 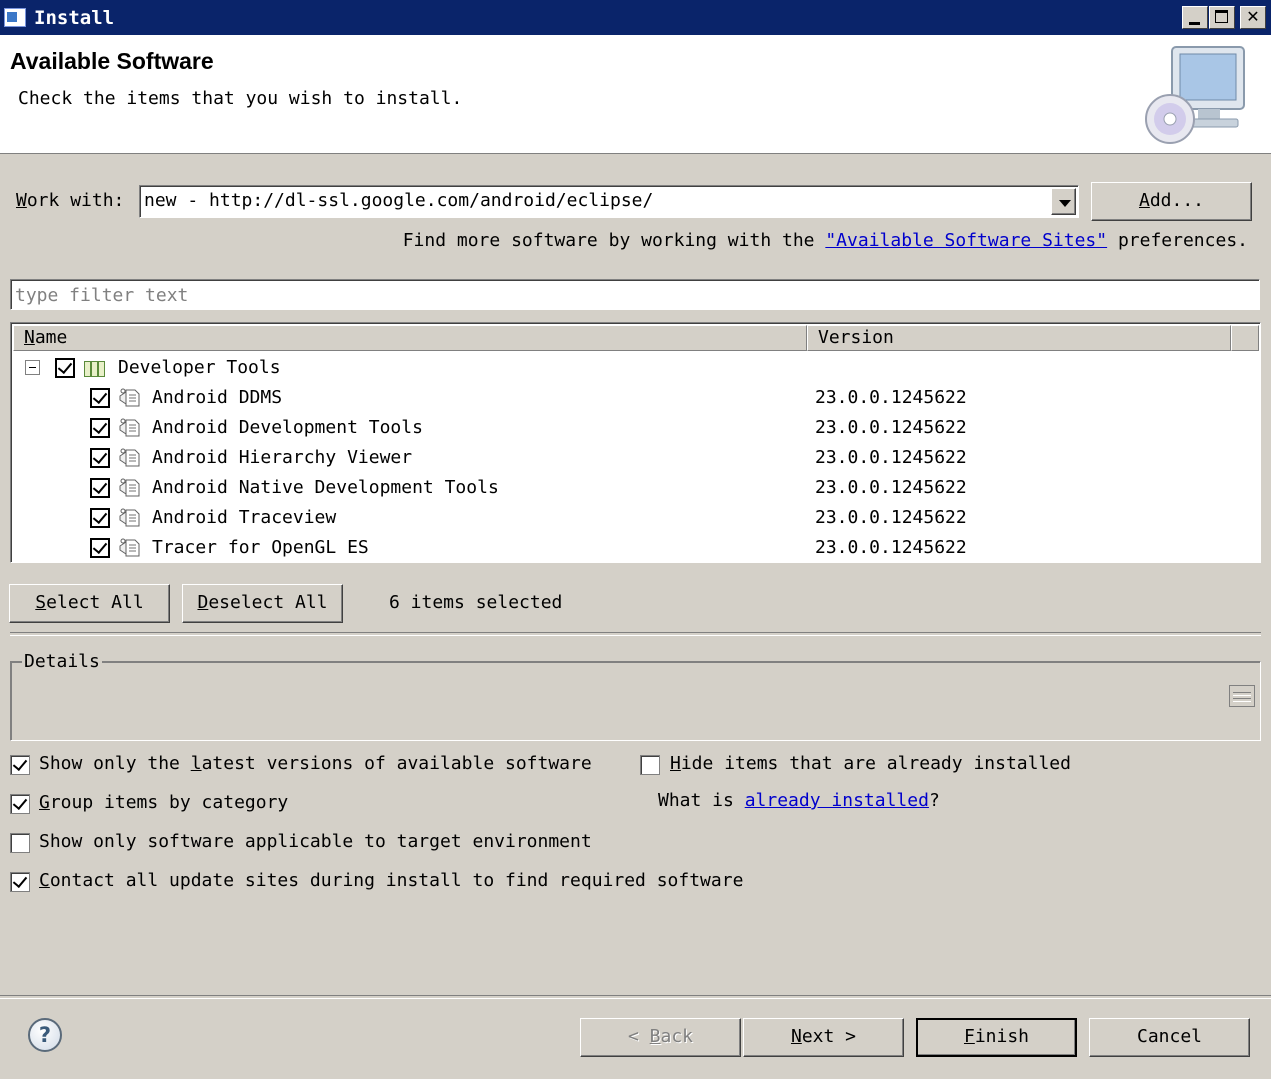 I want to click on minimize-button, so click(x=1195, y=17).